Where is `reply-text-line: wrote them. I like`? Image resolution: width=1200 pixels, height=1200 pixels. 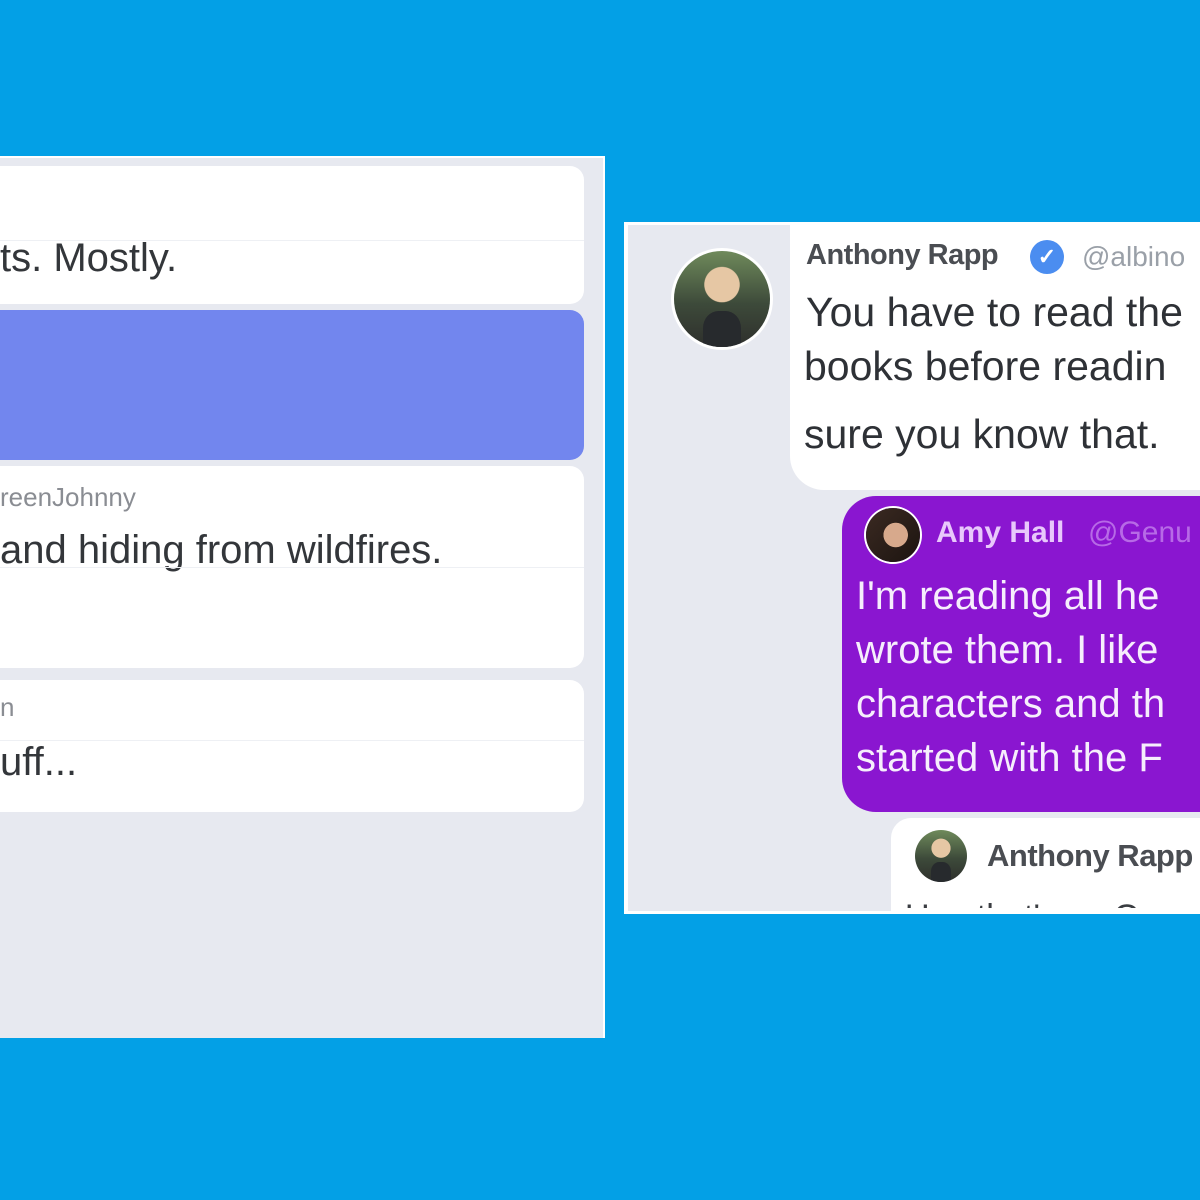 reply-text-line: wrote them. I like is located at coordinates (1007, 650).